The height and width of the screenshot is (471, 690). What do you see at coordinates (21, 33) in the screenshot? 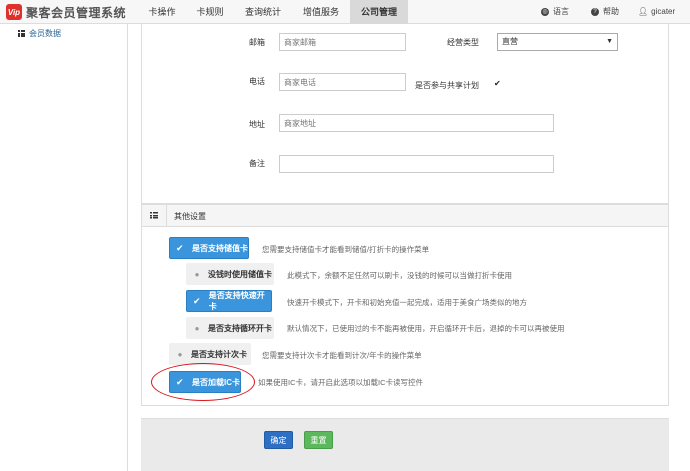
I see `grid-icon` at bounding box center [21, 33].